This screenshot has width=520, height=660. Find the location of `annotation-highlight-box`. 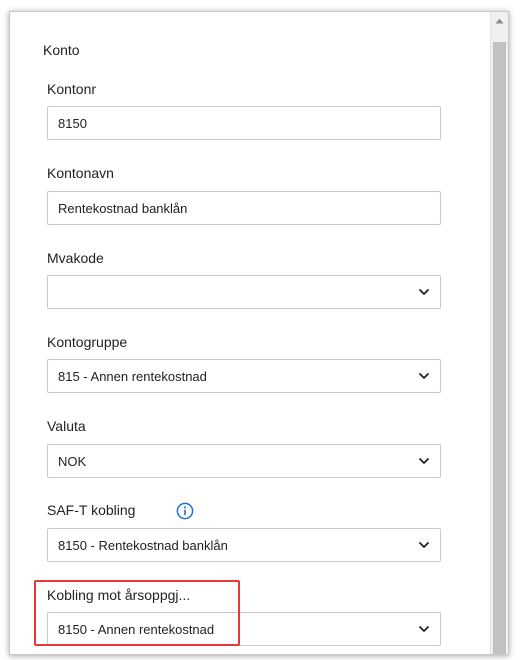

annotation-highlight-box is located at coordinates (137, 613).